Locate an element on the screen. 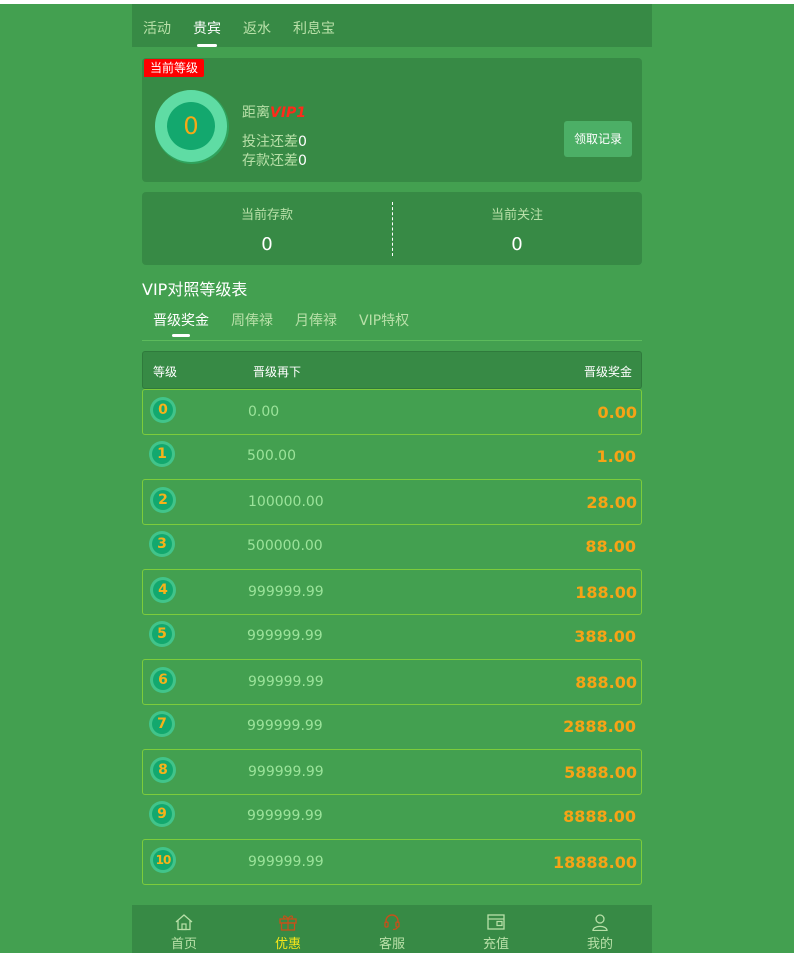 This screenshot has height=953, width=794. level-card: 当前等级 0 距离VIP1 投注还差0 存款还差0 领取记录 is located at coordinates (392, 120).